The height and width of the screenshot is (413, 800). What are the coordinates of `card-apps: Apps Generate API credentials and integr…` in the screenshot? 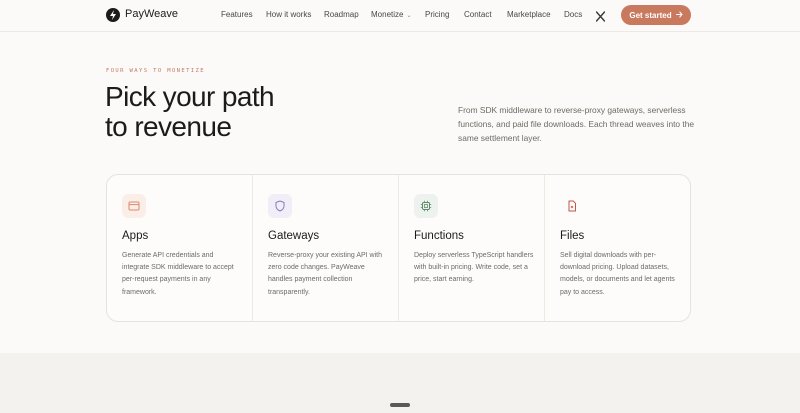 It's located at (180, 248).